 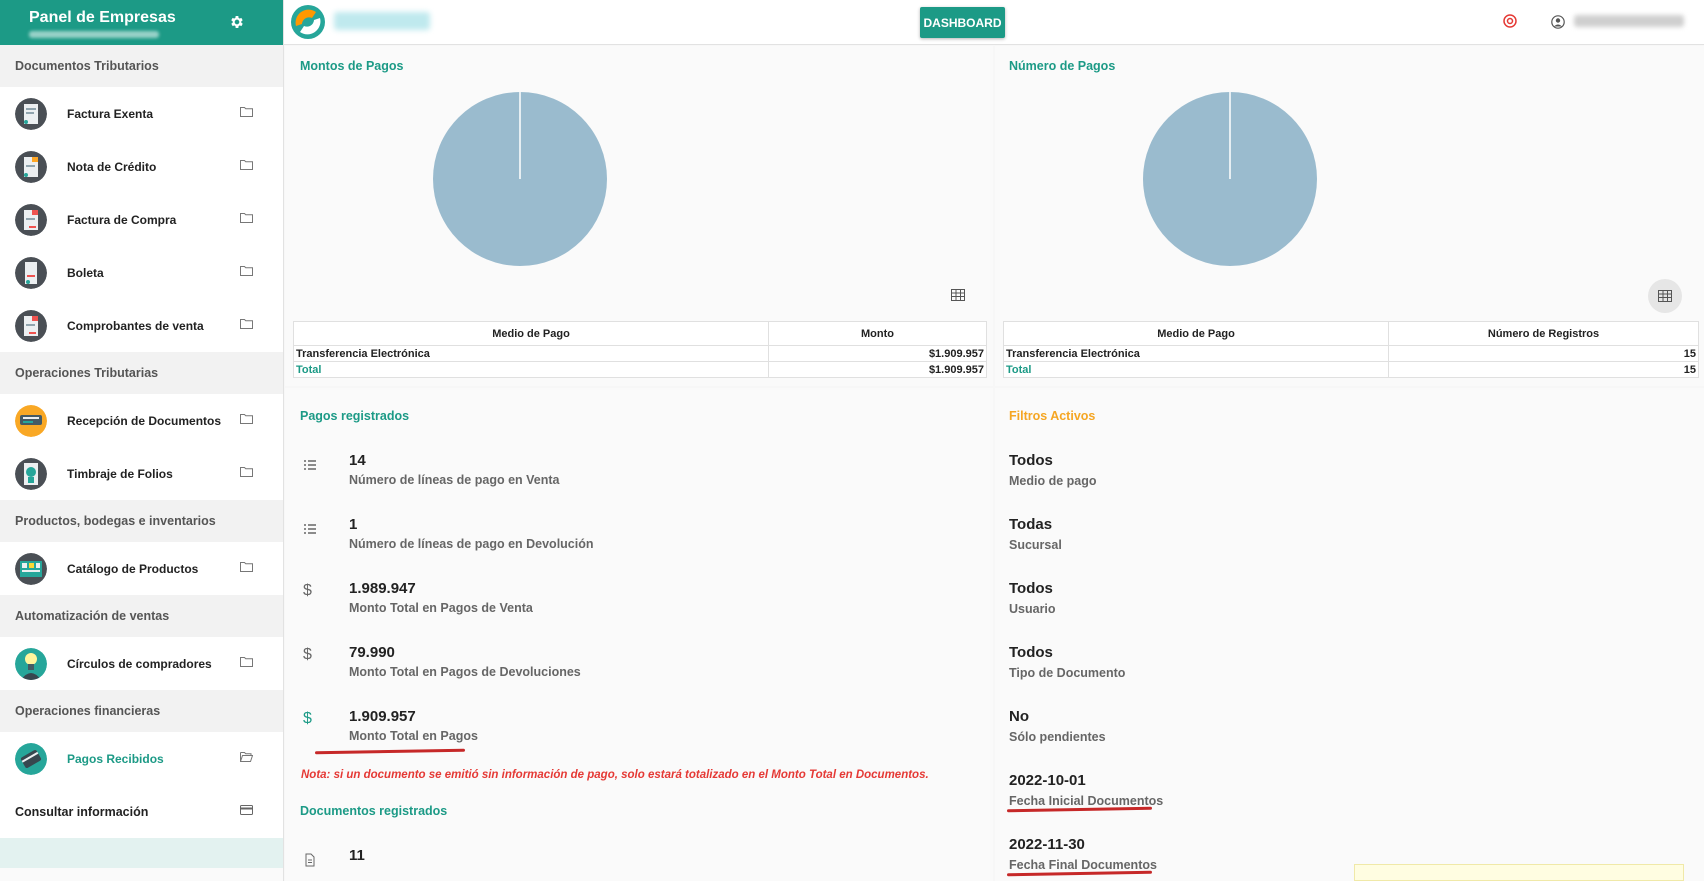 I want to click on filter-tipo-documento: Todos Tipo de Documento, so click(x=1067, y=662).